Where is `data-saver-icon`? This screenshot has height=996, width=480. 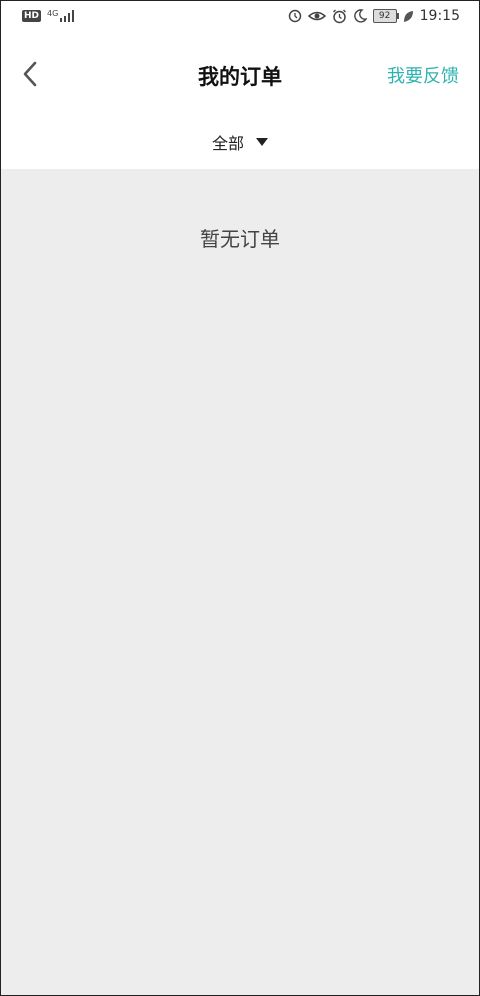 data-saver-icon is located at coordinates (294, 16).